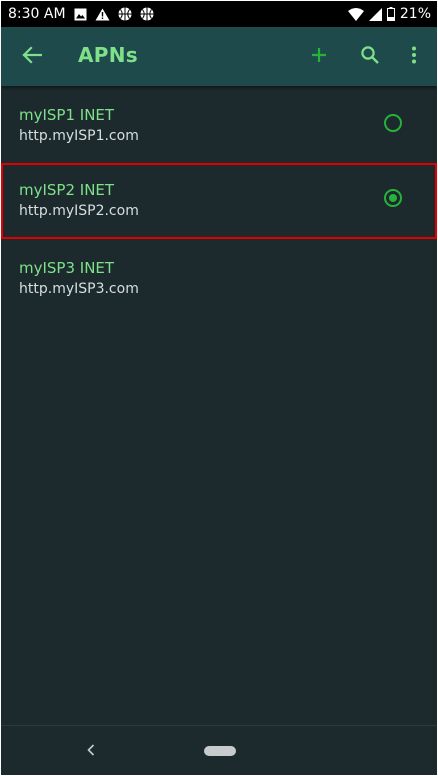 The image size is (438, 776). What do you see at coordinates (415, 14) in the screenshot?
I see `battery-percent: 21%` at bounding box center [415, 14].